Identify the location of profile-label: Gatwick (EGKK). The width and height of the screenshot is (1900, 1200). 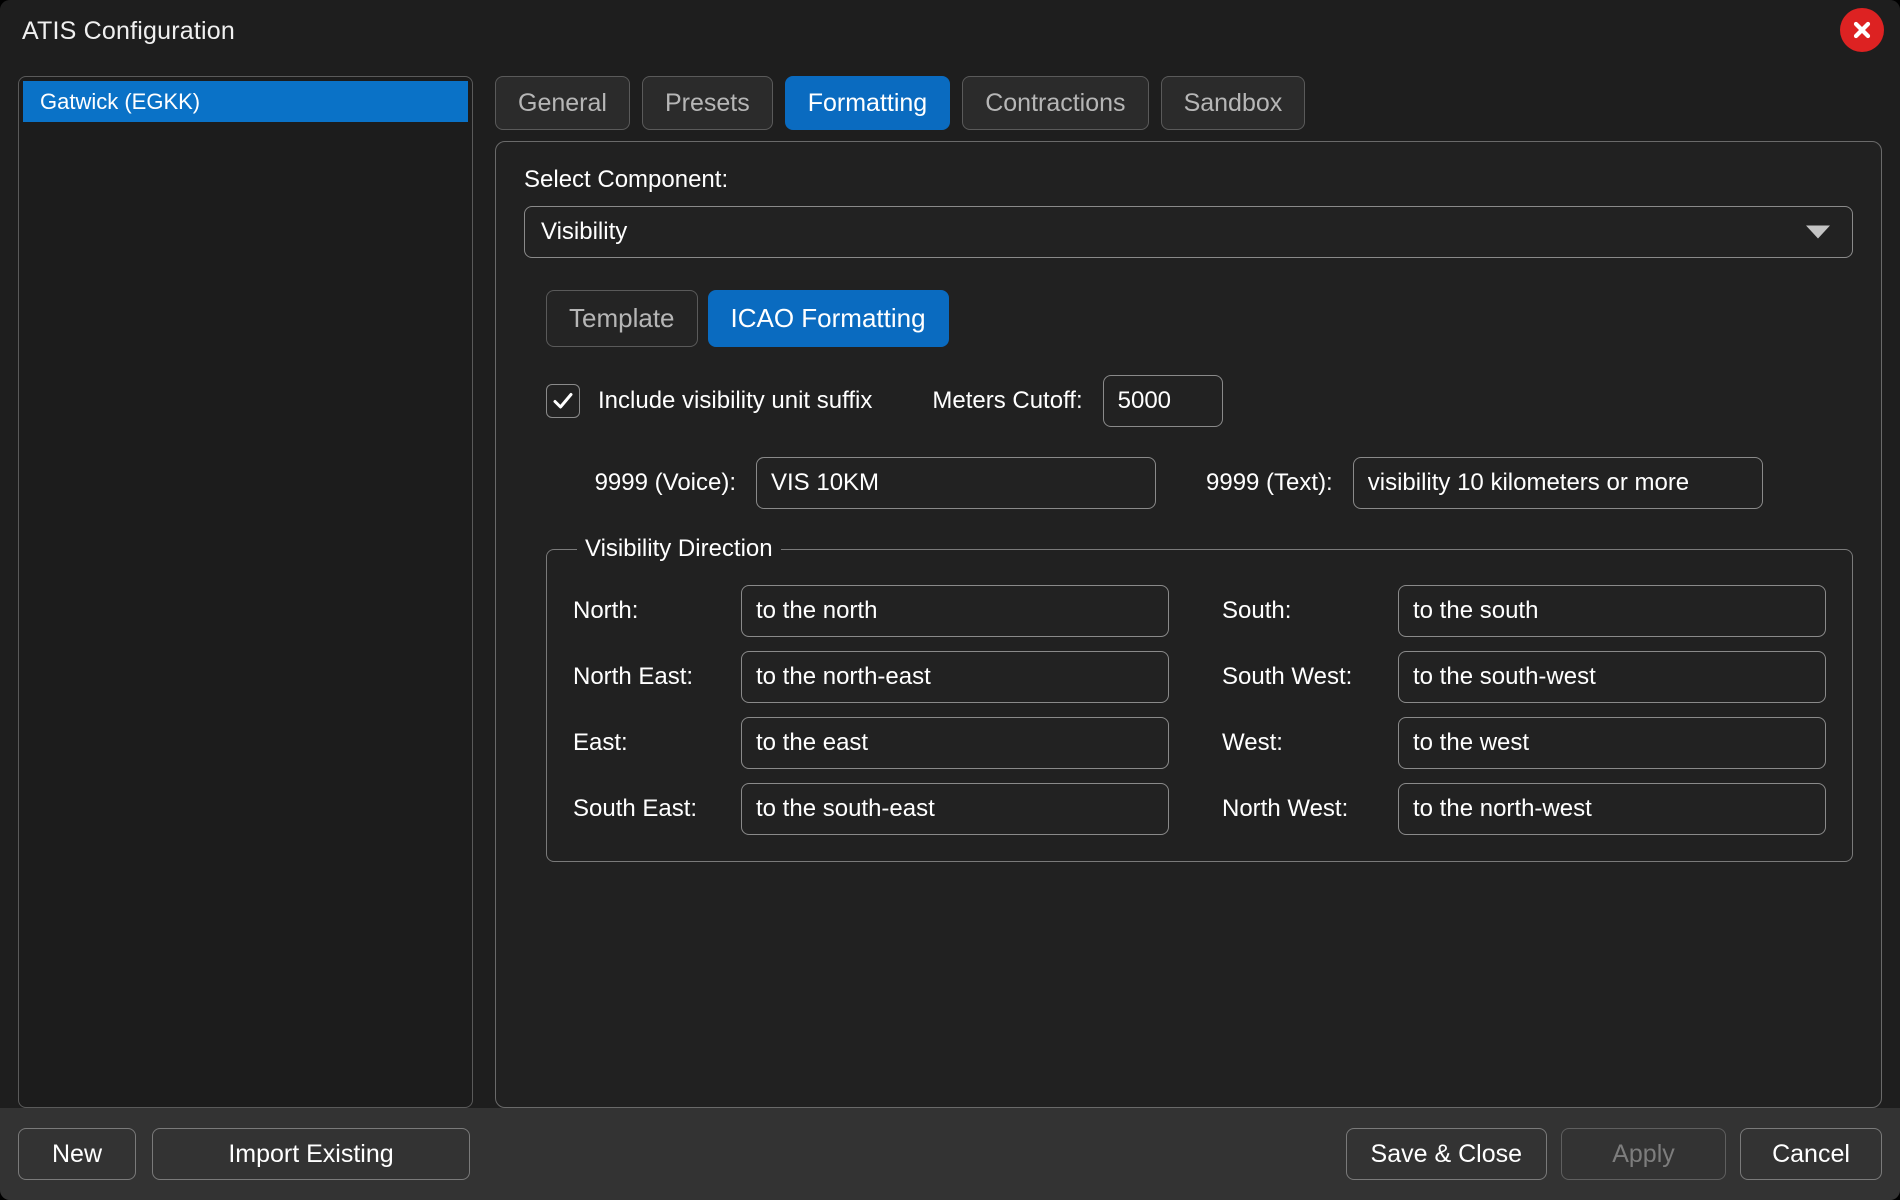
(120, 101).